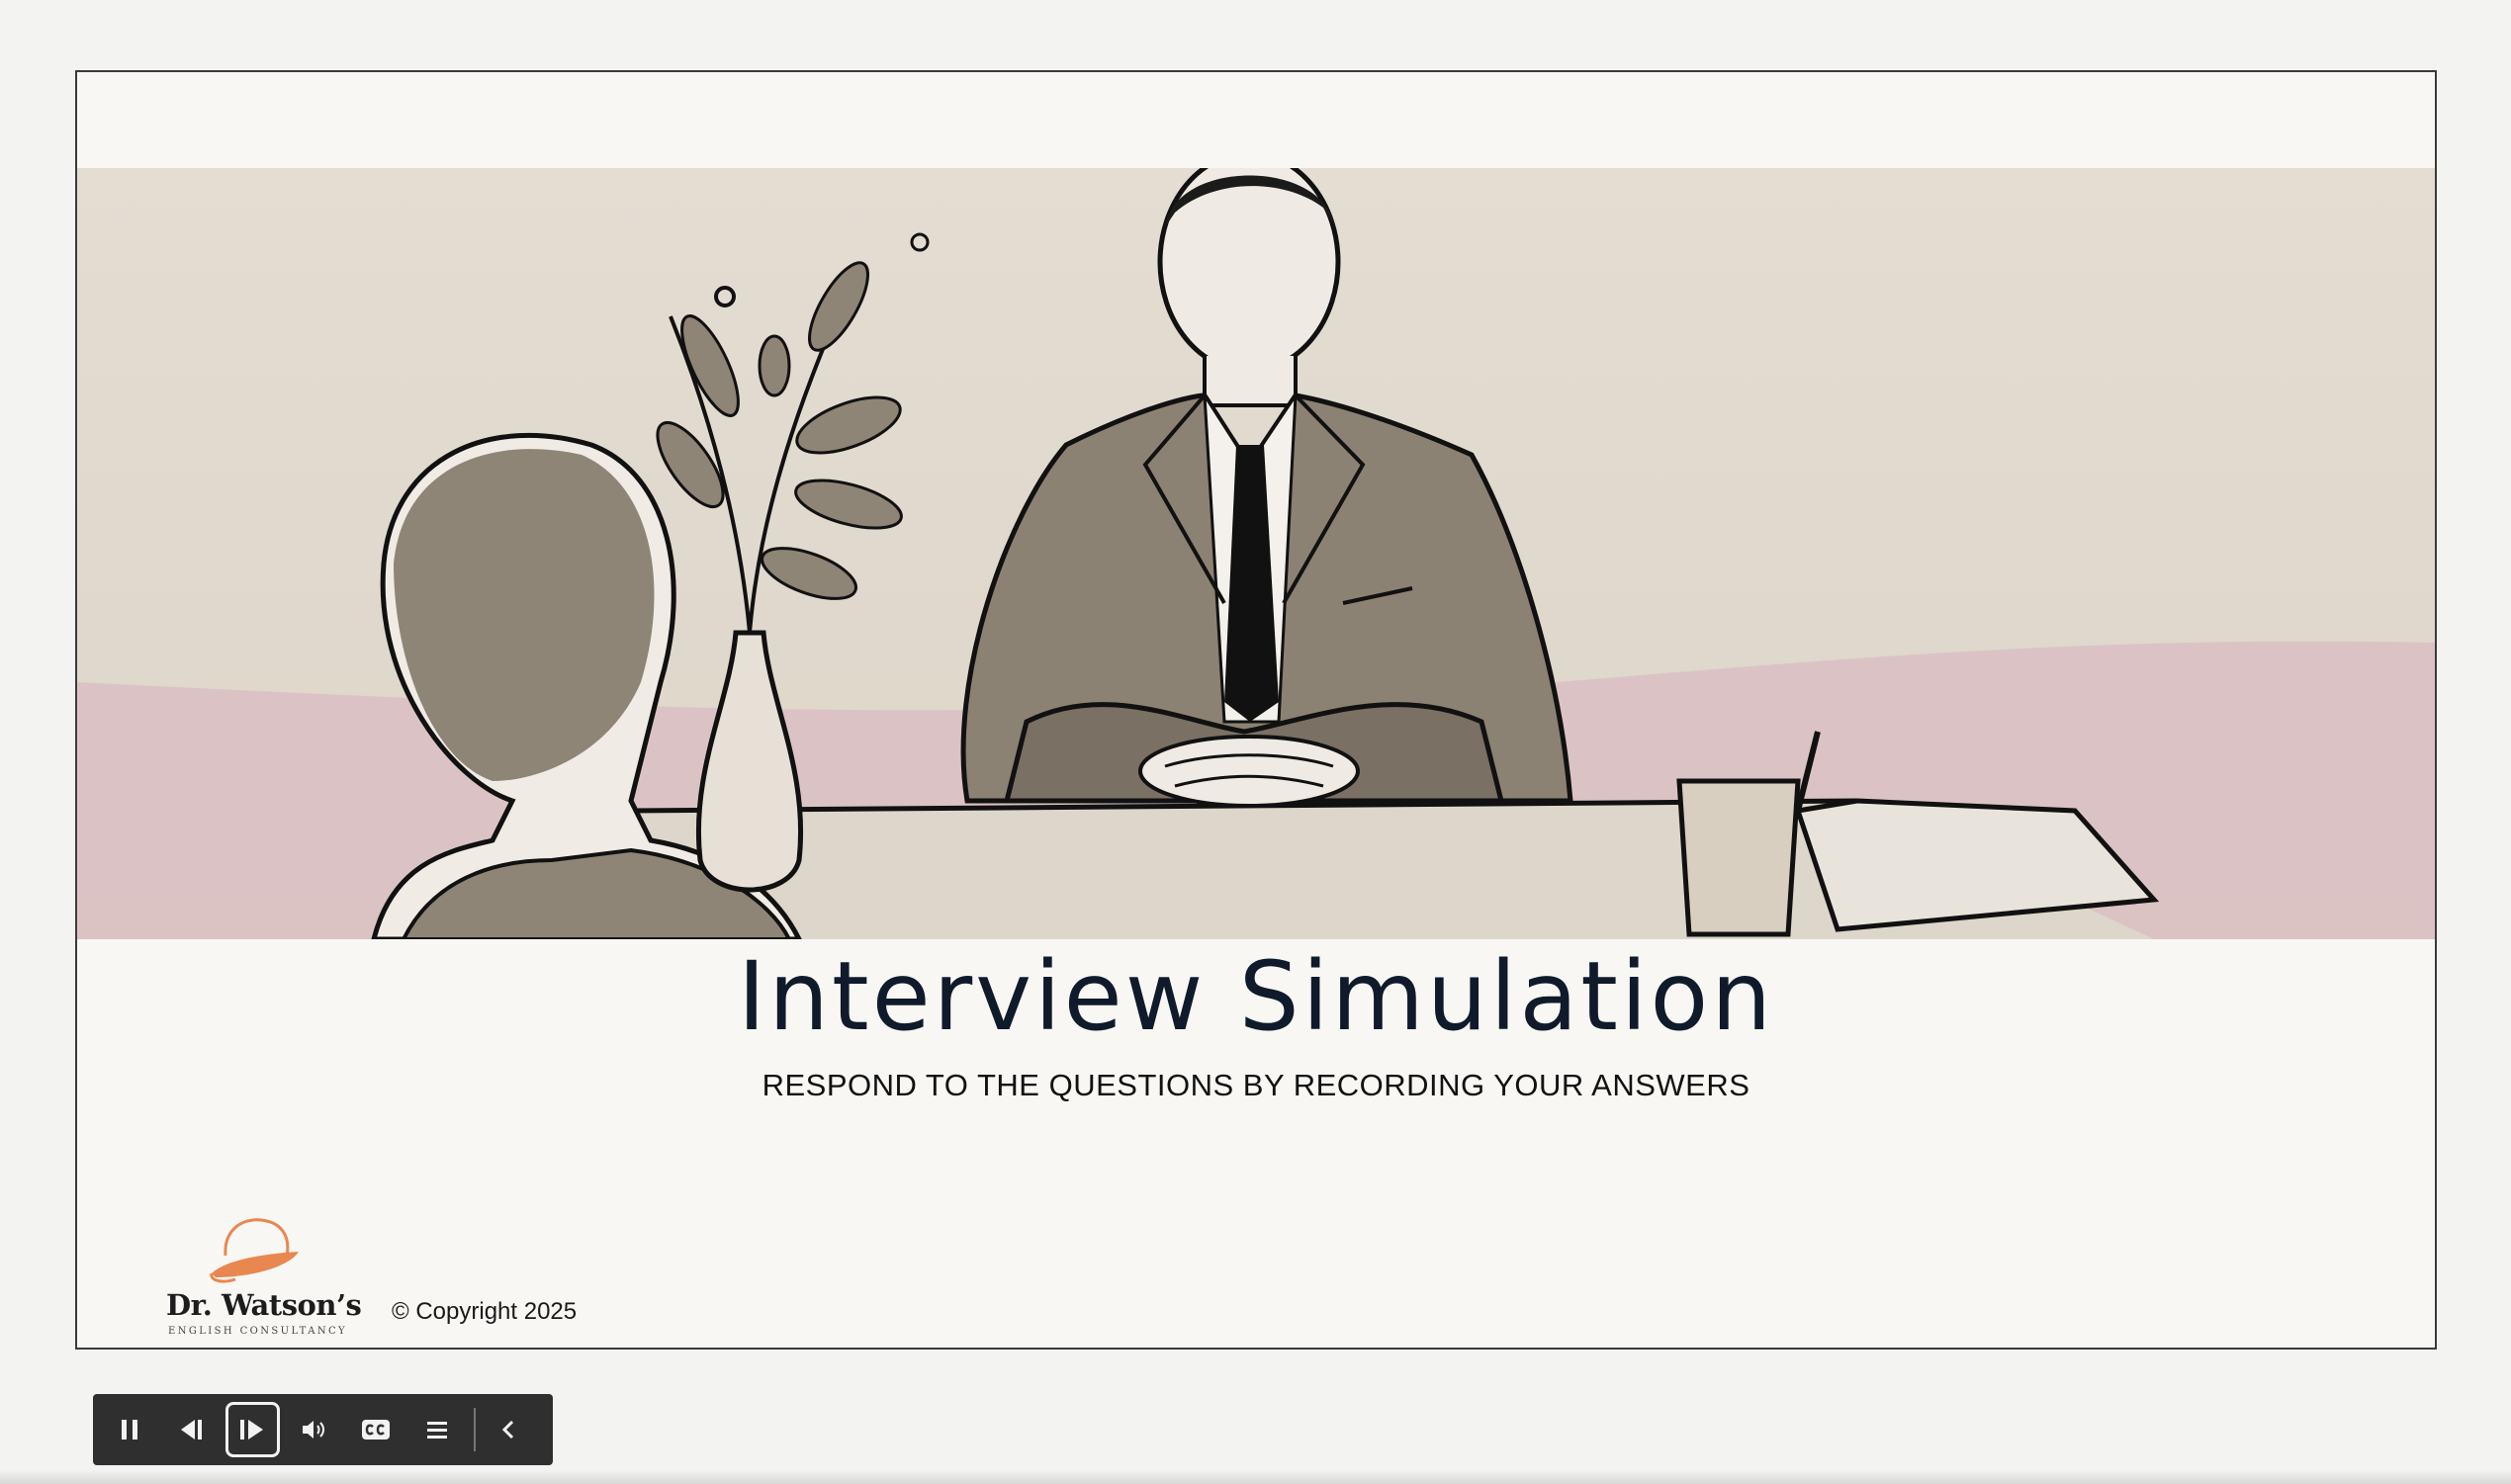  I want to click on volume-icon, so click(313, 1430).